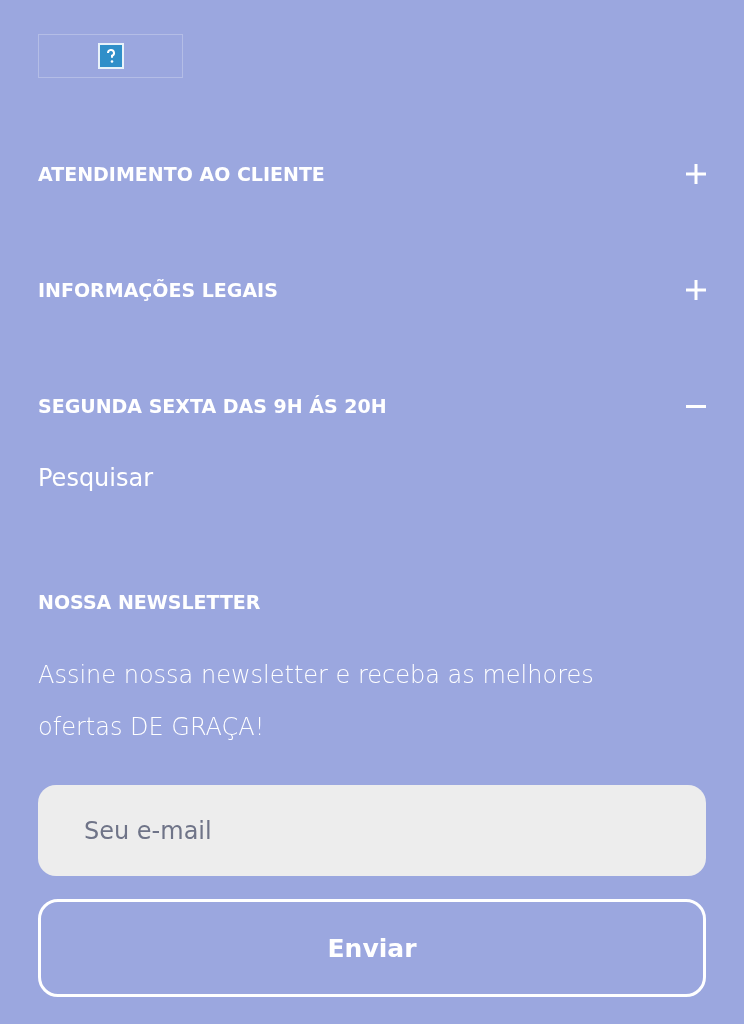 The width and height of the screenshot is (744, 1024). What do you see at coordinates (316, 701) in the screenshot?
I see `newsletter-description: Assine nossa newsletter e receba as melhores ofertas DE GRAÇA!` at bounding box center [316, 701].